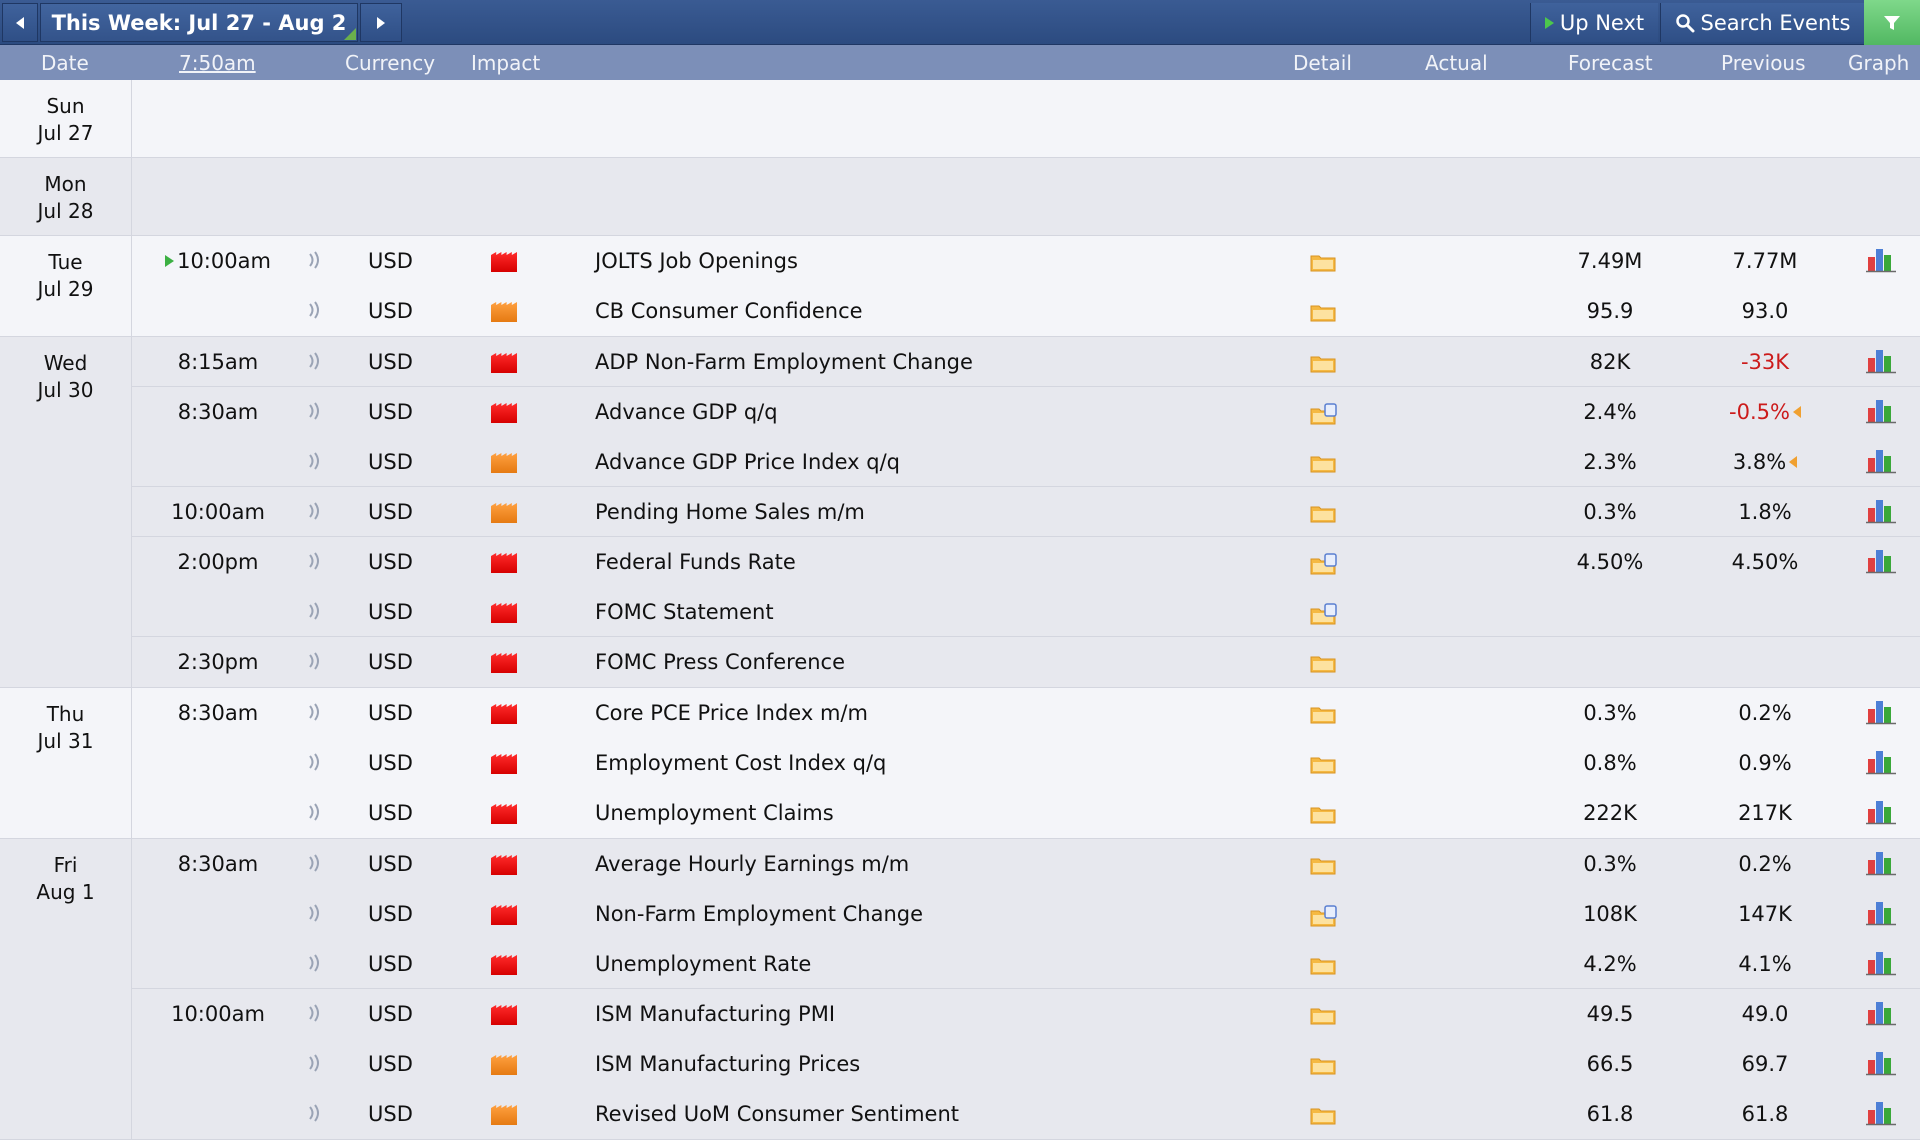 The height and width of the screenshot is (1140, 1920). What do you see at coordinates (218, 362) in the screenshot?
I see `event-time-text: 8:15am` at bounding box center [218, 362].